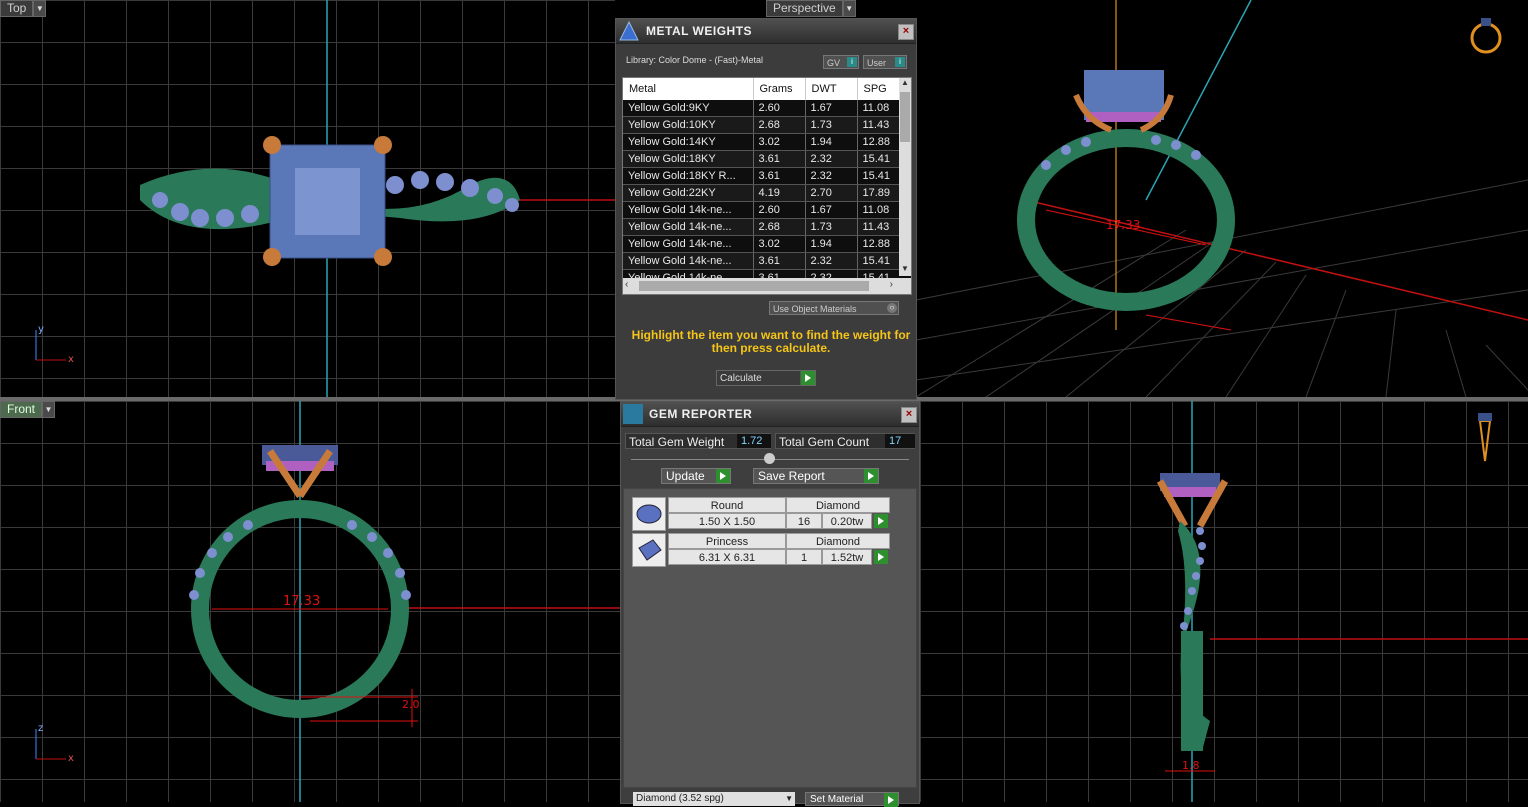 The height and width of the screenshot is (807, 1528). What do you see at coordinates (779, 193) in the screenshot?
I see `table-cell: 4.19` at bounding box center [779, 193].